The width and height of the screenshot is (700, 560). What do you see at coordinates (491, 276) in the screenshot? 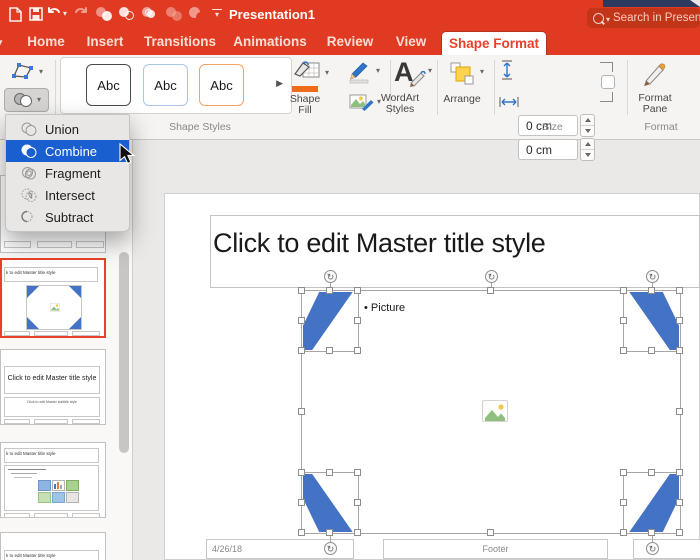
I see `picture-rotate-handle: ↻` at bounding box center [491, 276].